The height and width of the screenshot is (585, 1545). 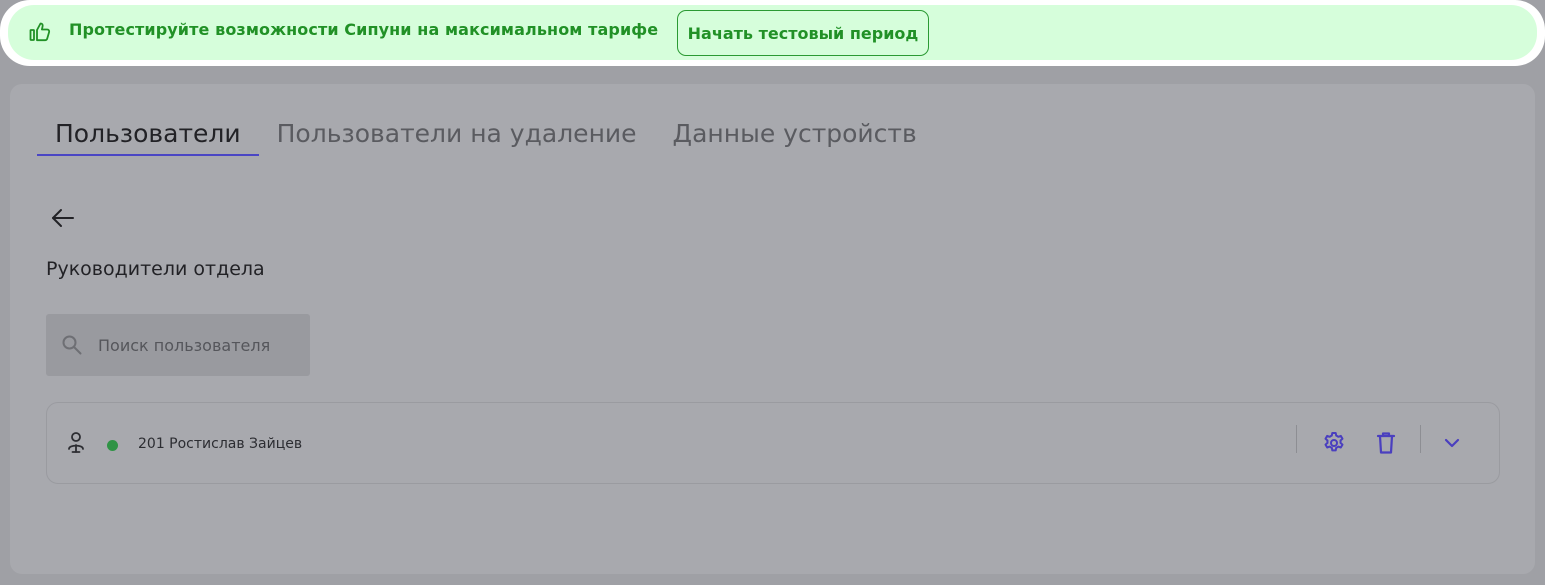 I want to click on tab-users: Пользователи, so click(x=148, y=136).